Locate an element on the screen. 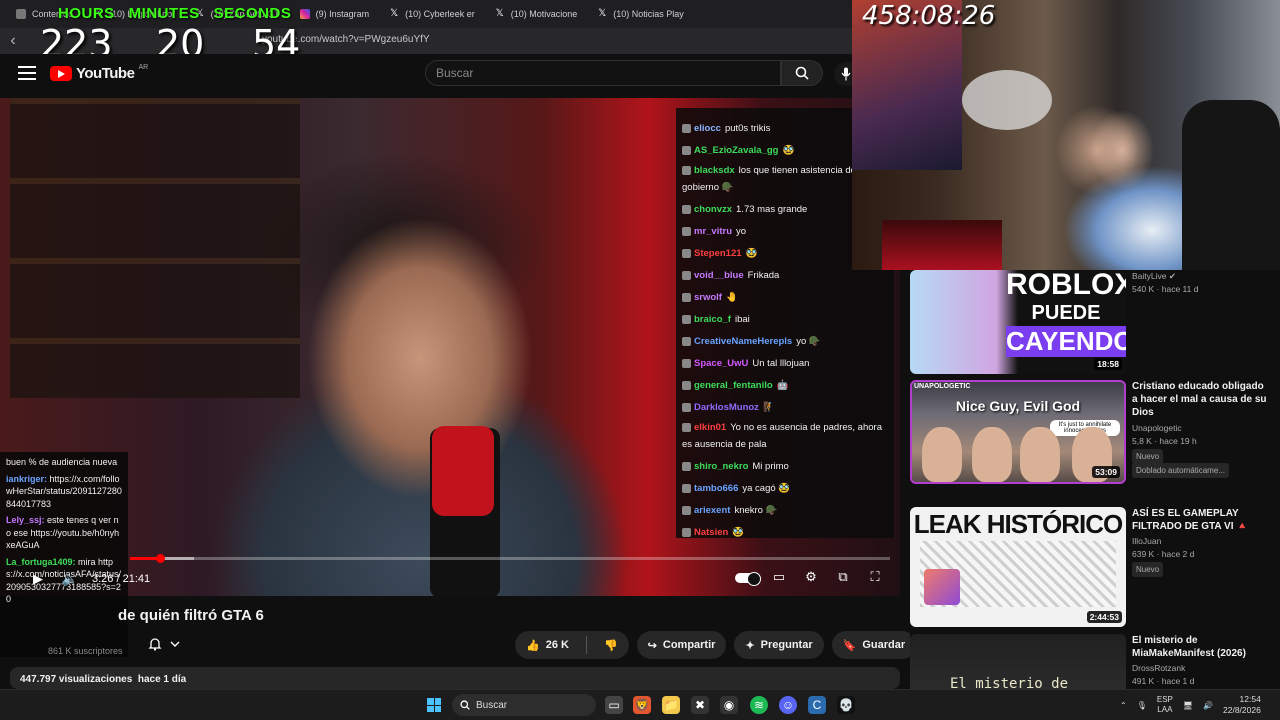  browser-tab: 𝕏 (10) Noticias Play is located at coordinates (640, 14).